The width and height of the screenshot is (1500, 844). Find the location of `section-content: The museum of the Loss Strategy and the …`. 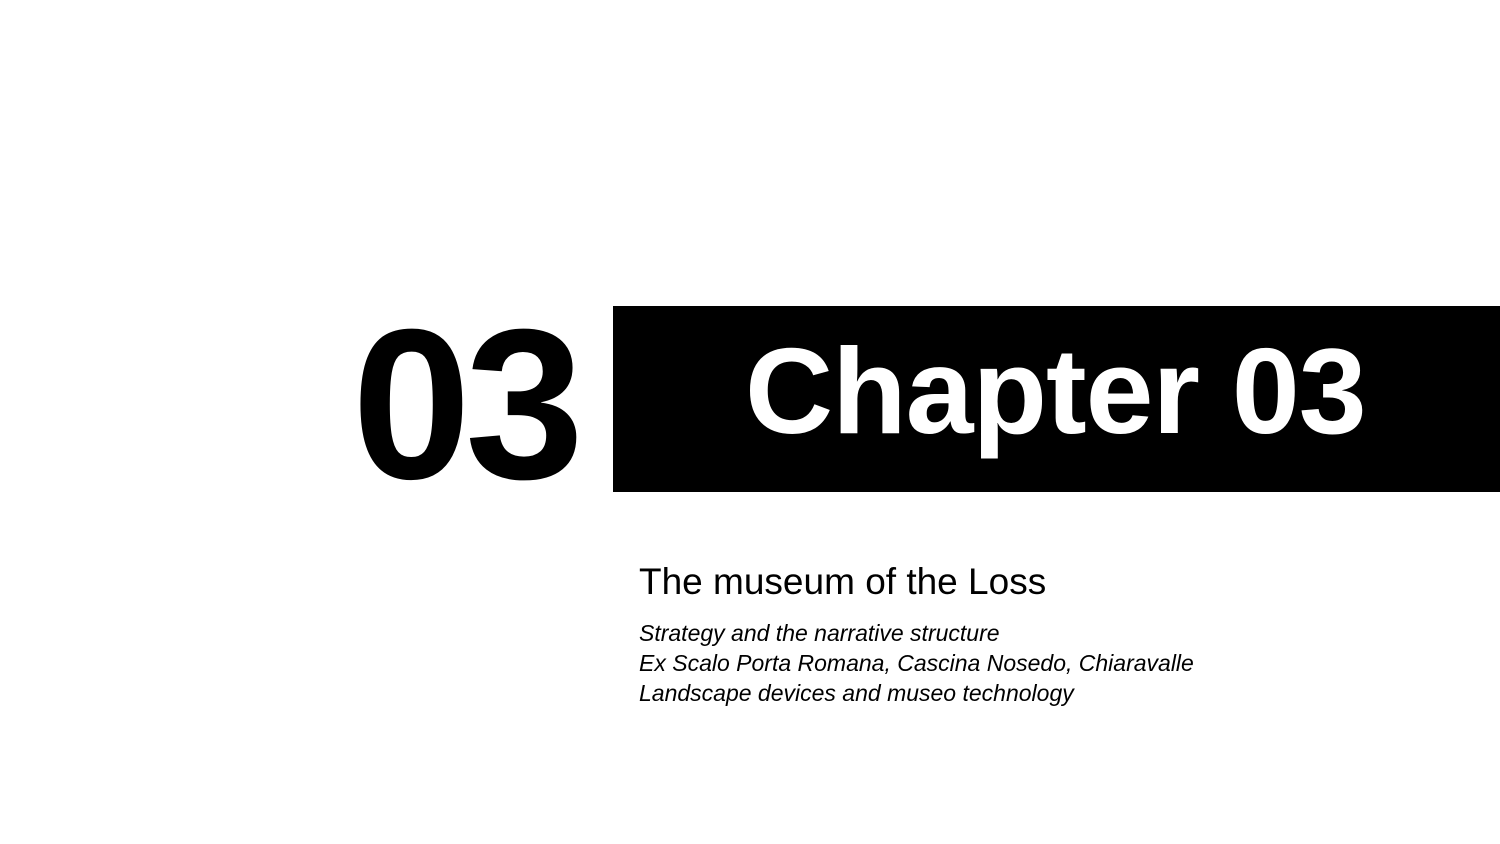

section-content: The museum of the Loss Strategy and the … is located at coordinates (1049, 634).